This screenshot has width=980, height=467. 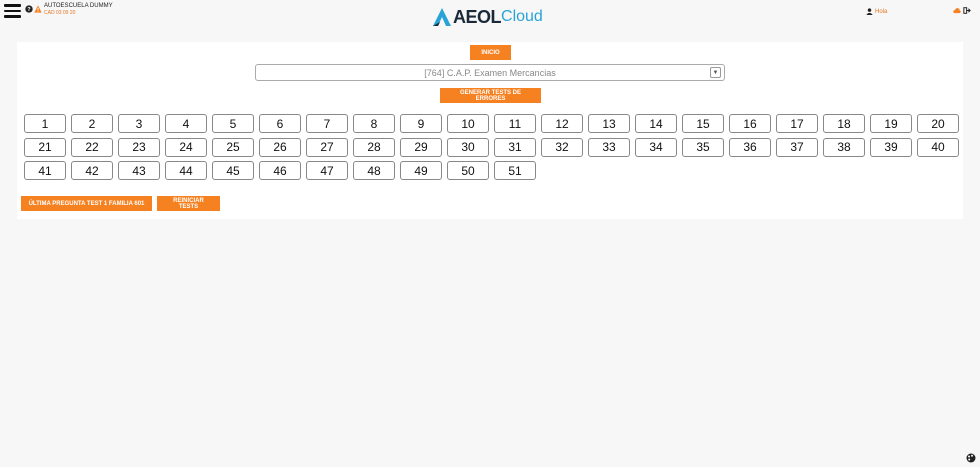 What do you see at coordinates (891, 147) in the screenshot?
I see `test-number-button: 39` at bounding box center [891, 147].